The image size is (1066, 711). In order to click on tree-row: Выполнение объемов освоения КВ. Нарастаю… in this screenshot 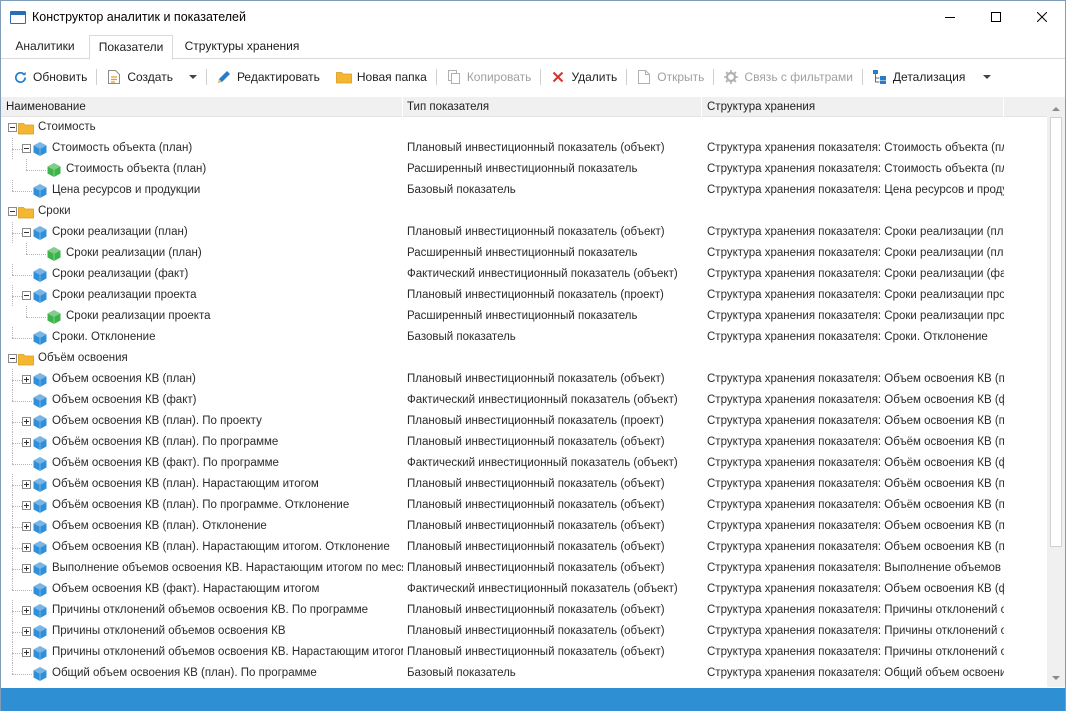, I will do `click(524, 568)`.